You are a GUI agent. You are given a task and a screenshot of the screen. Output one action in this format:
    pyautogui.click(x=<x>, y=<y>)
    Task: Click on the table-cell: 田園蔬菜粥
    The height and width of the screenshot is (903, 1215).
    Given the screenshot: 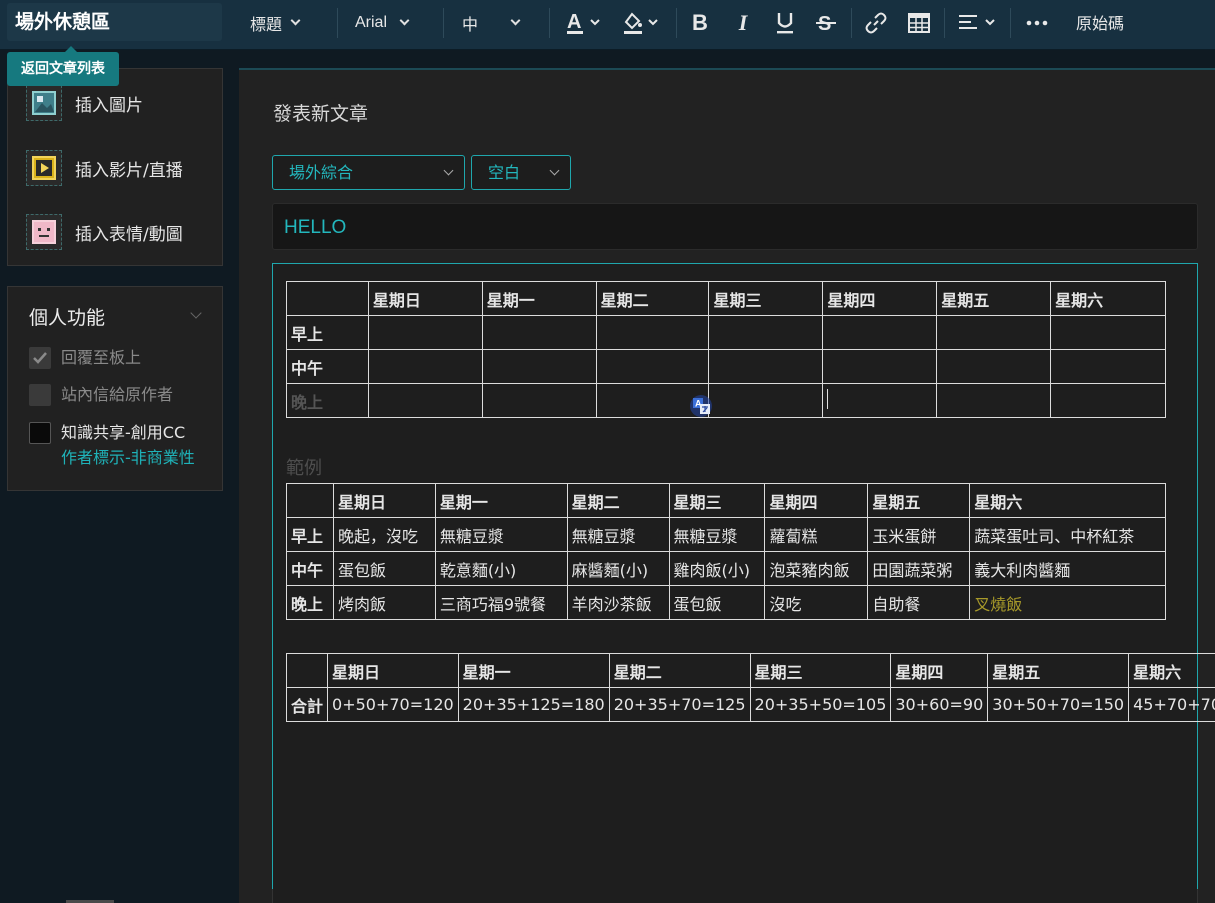 What is the action you would take?
    pyautogui.click(x=919, y=568)
    